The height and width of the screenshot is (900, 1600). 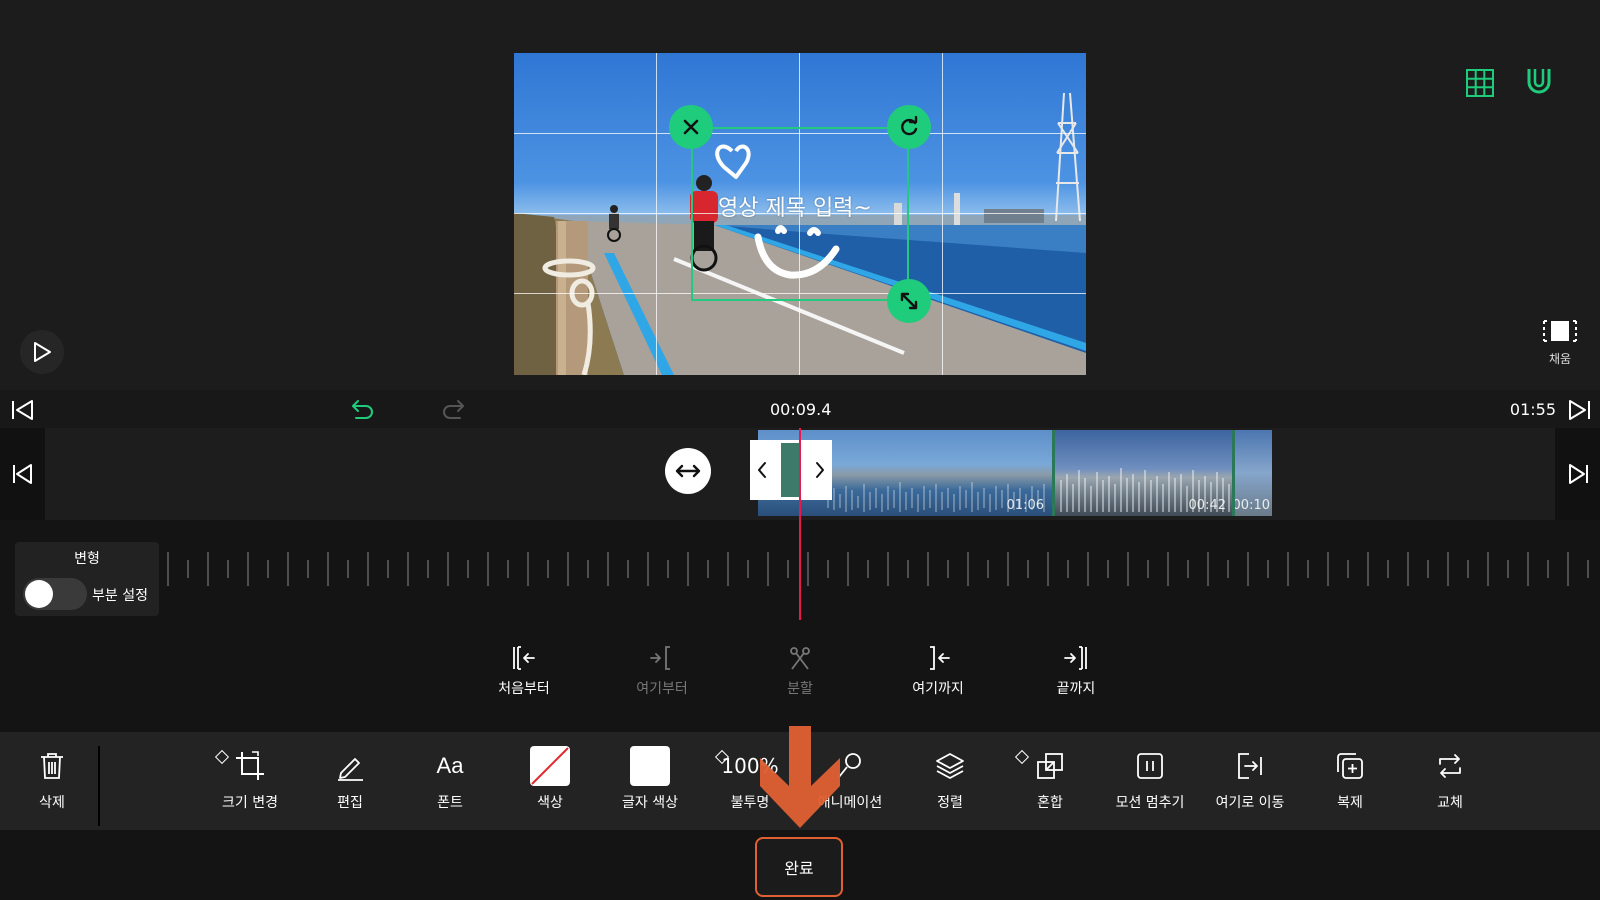 What do you see at coordinates (52, 766) in the screenshot?
I see `trash-icon` at bounding box center [52, 766].